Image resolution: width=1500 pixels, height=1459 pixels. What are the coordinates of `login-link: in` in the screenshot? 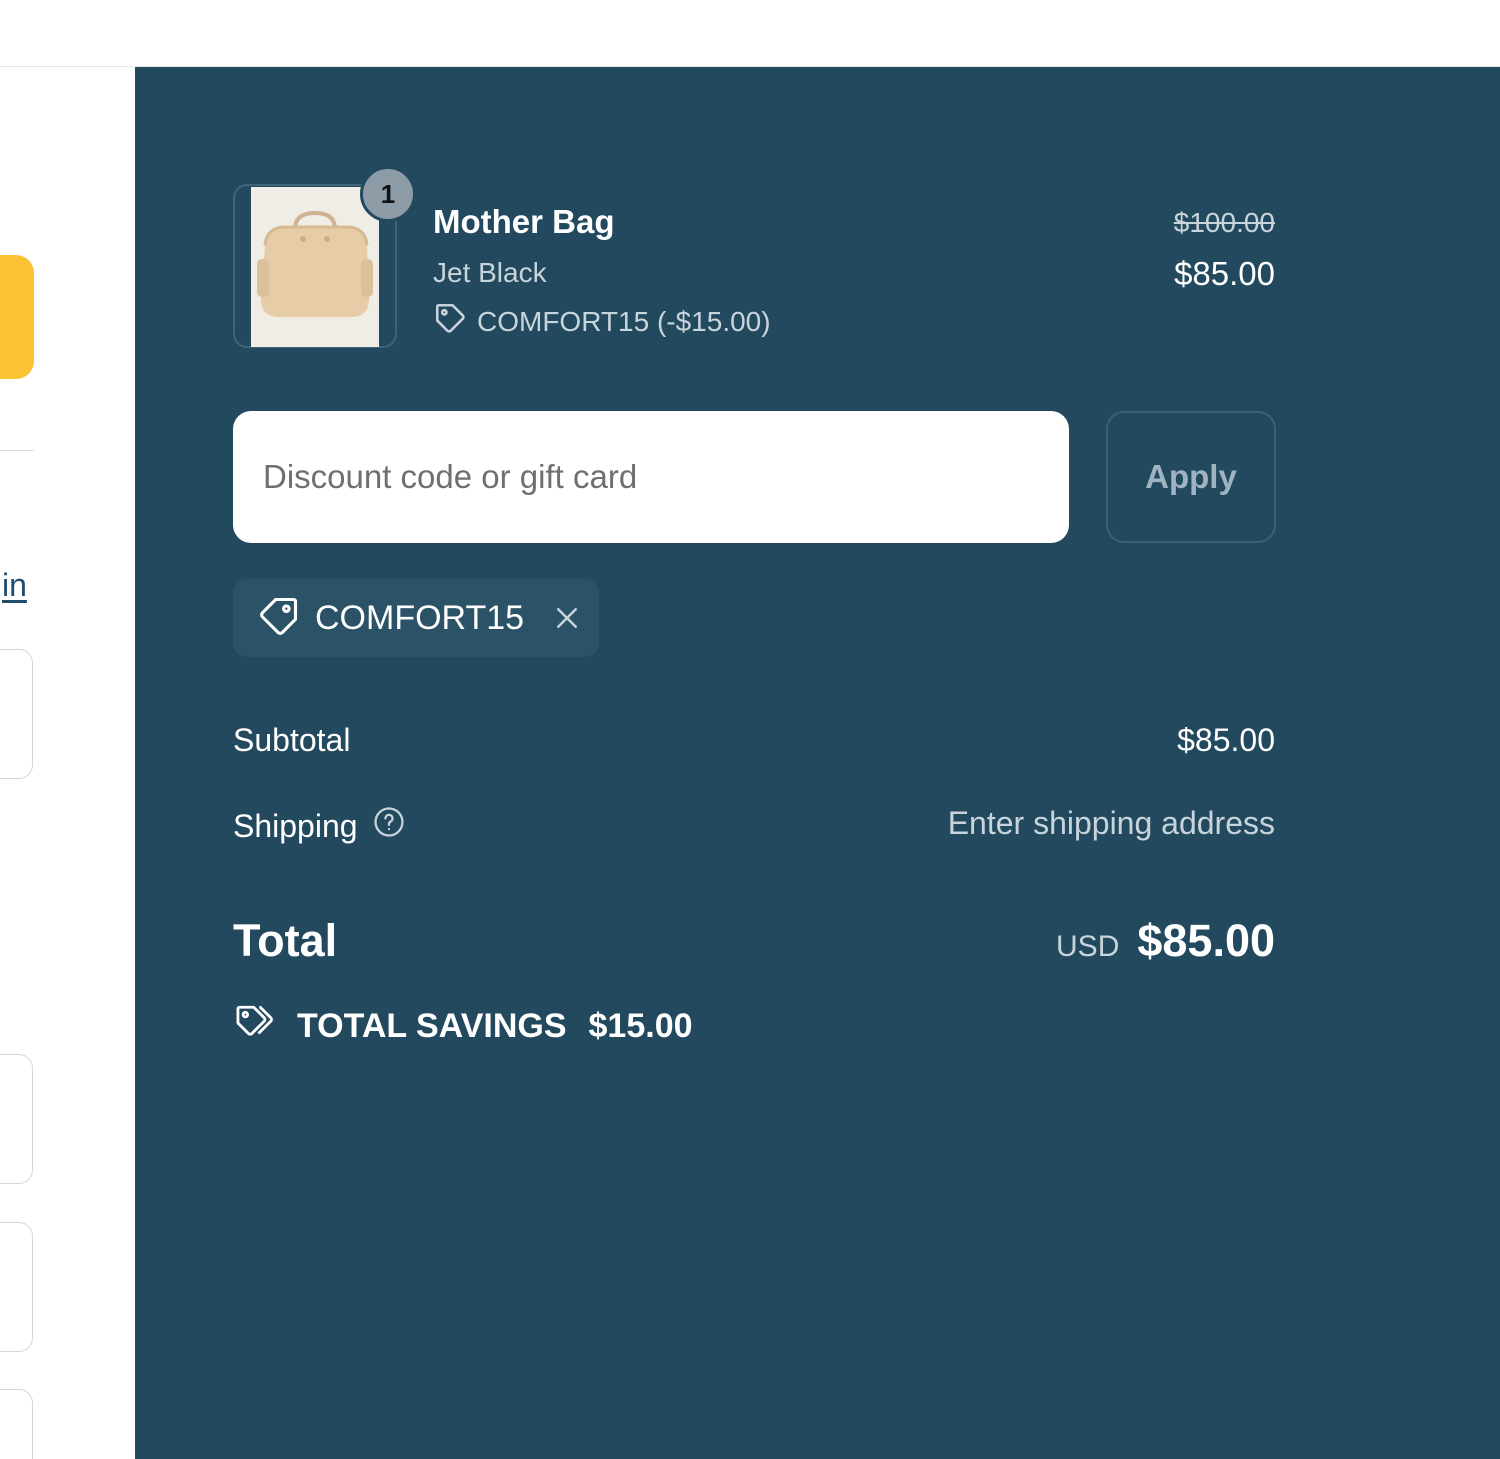 It's located at (14, 585).